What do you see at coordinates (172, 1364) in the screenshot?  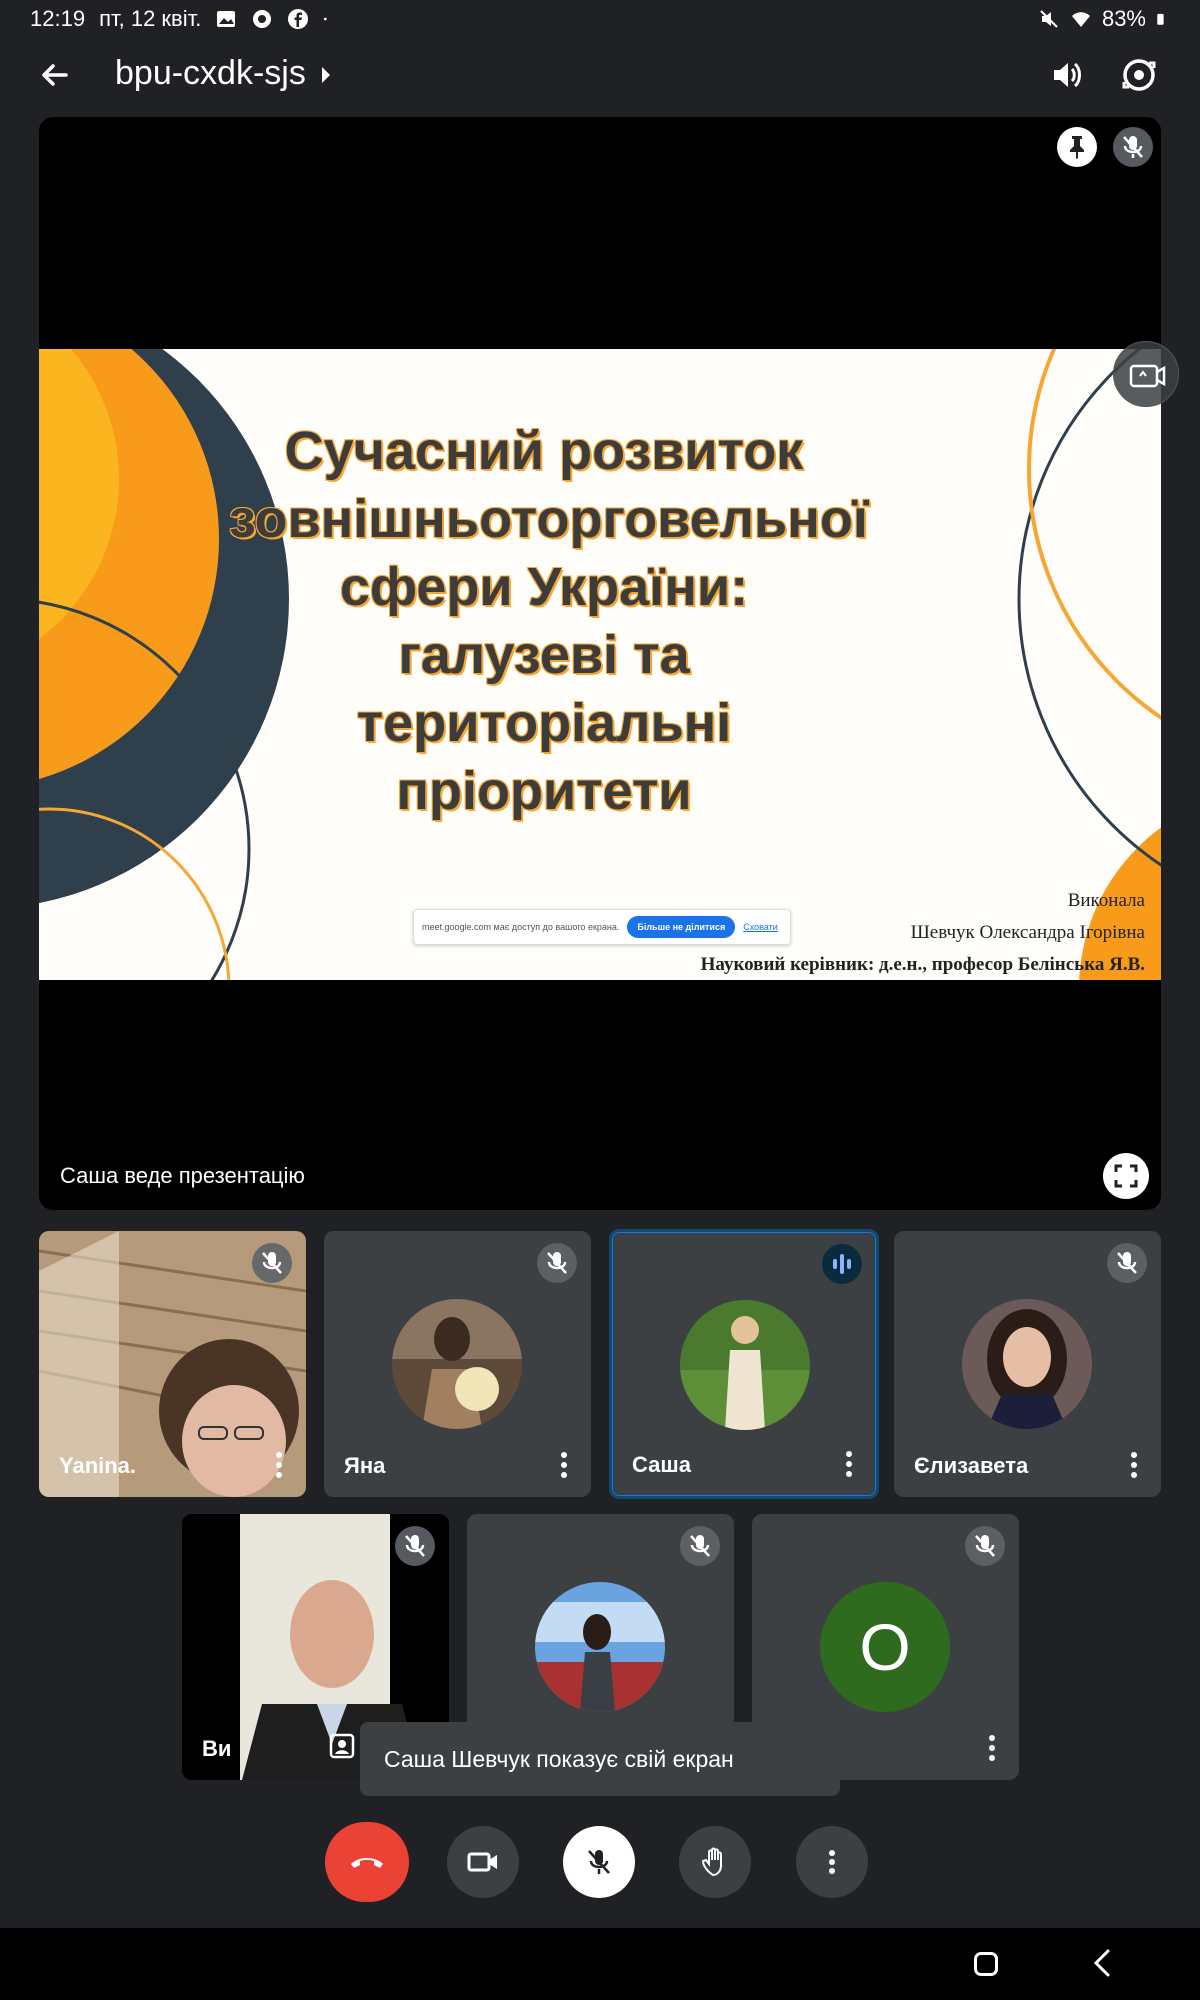 I see `participant-tile: Yanina.` at bounding box center [172, 1364].